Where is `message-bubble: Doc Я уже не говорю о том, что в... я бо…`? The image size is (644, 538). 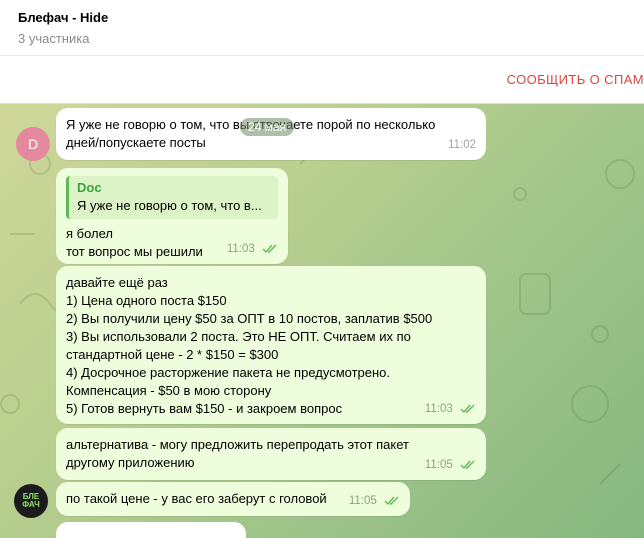
message-bubble: Doc Я уже не говорю о том, что в... я бо… is located at coordinates (172, 216).